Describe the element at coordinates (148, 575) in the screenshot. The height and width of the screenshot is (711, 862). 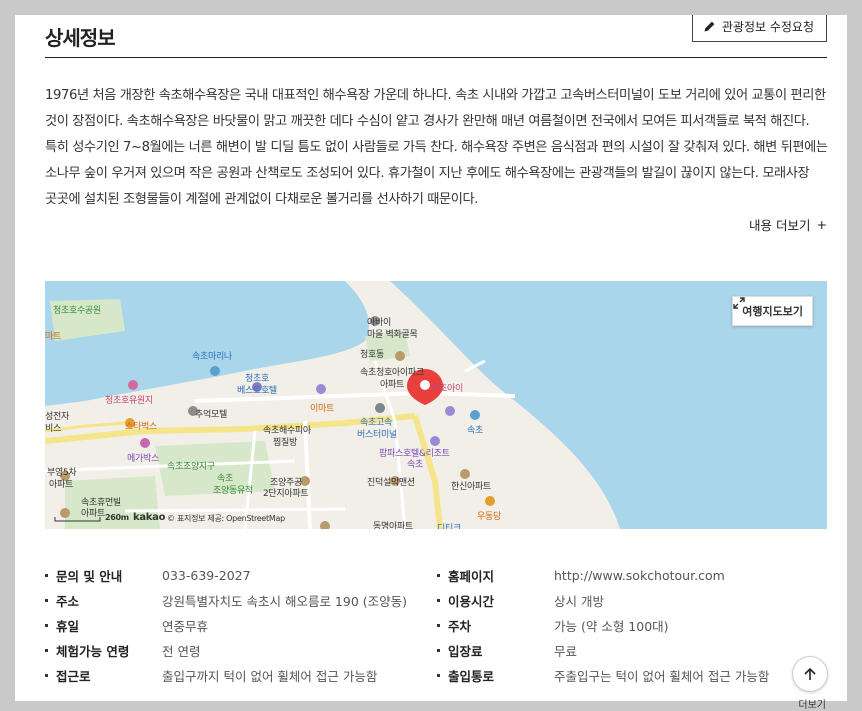
I see `info-row-contact: 문의 및 안내 033-639-2027` at that location.